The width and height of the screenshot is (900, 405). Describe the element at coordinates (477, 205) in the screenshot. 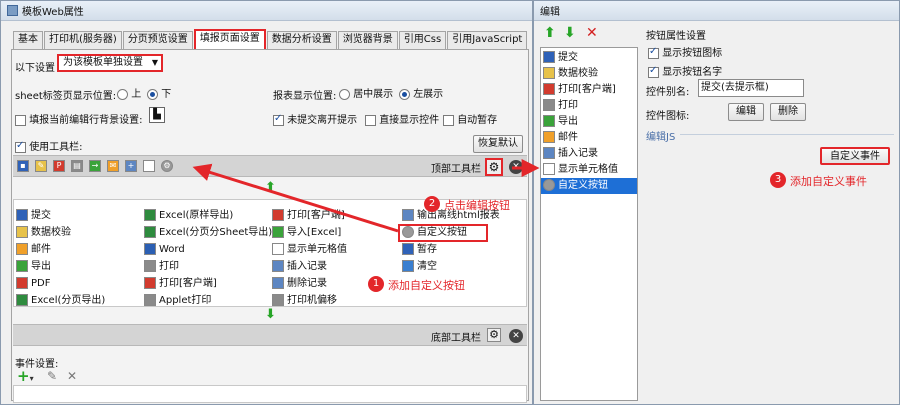

I see `step-note-2: 点击编辑按钮` at that location.